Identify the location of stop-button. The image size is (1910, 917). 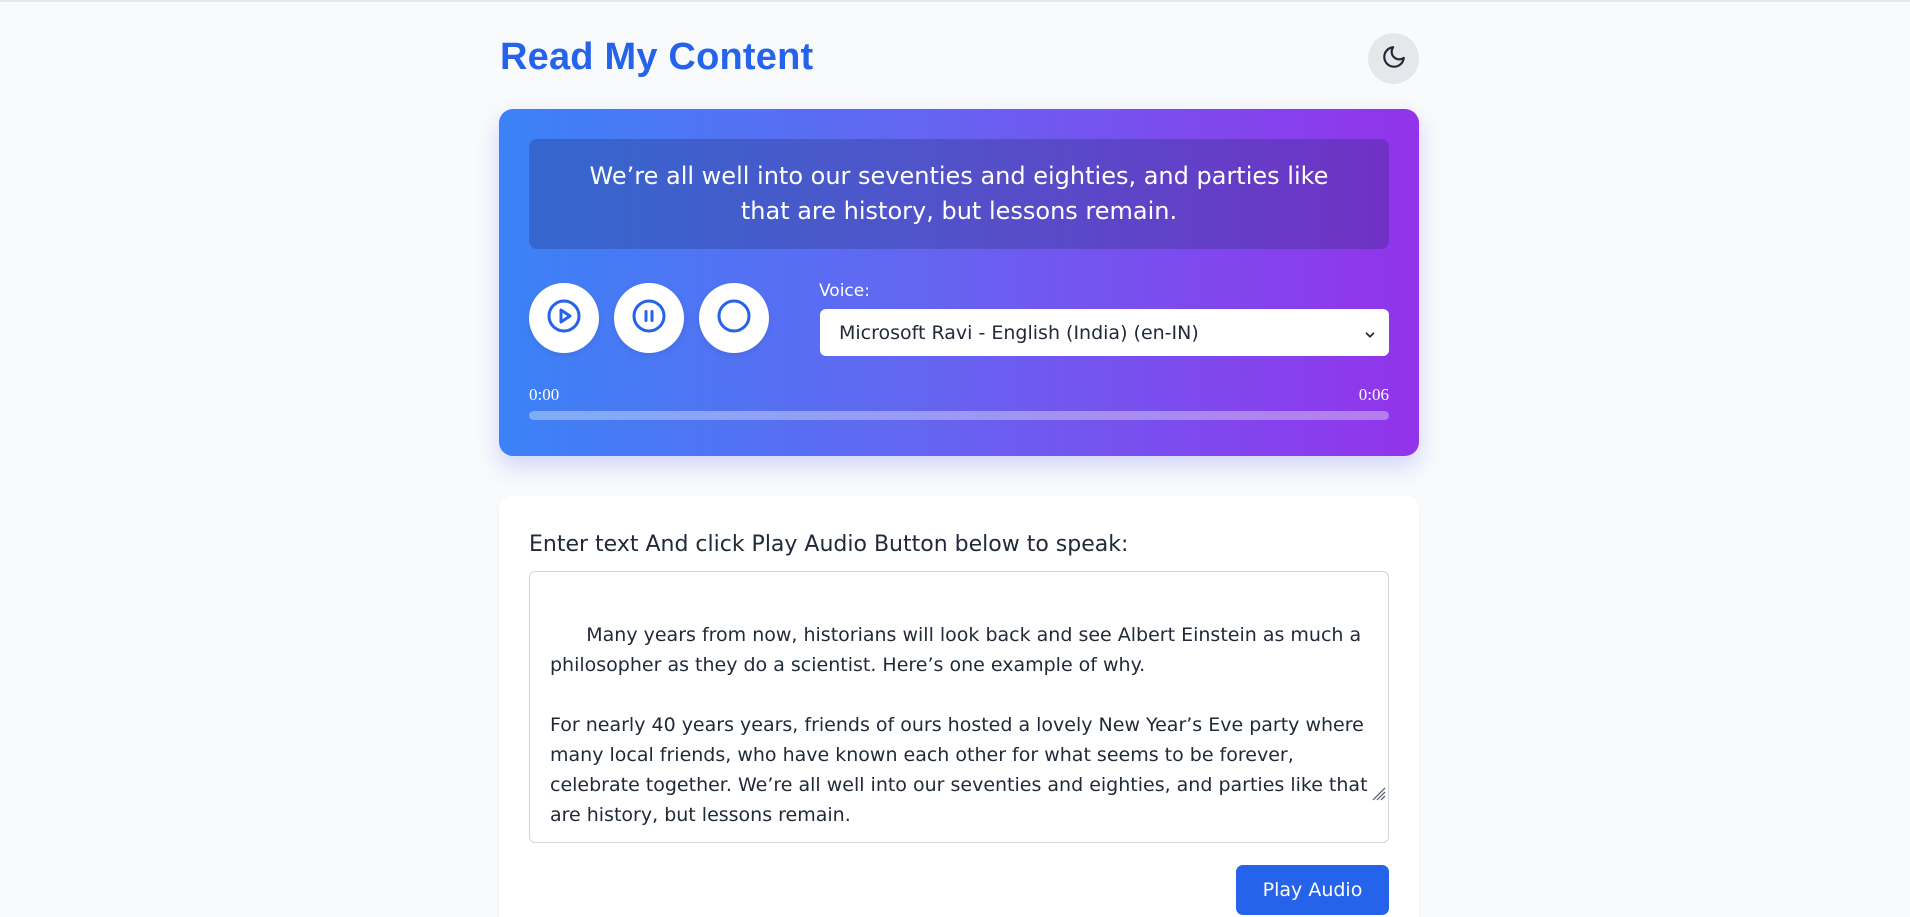
(734, 318).